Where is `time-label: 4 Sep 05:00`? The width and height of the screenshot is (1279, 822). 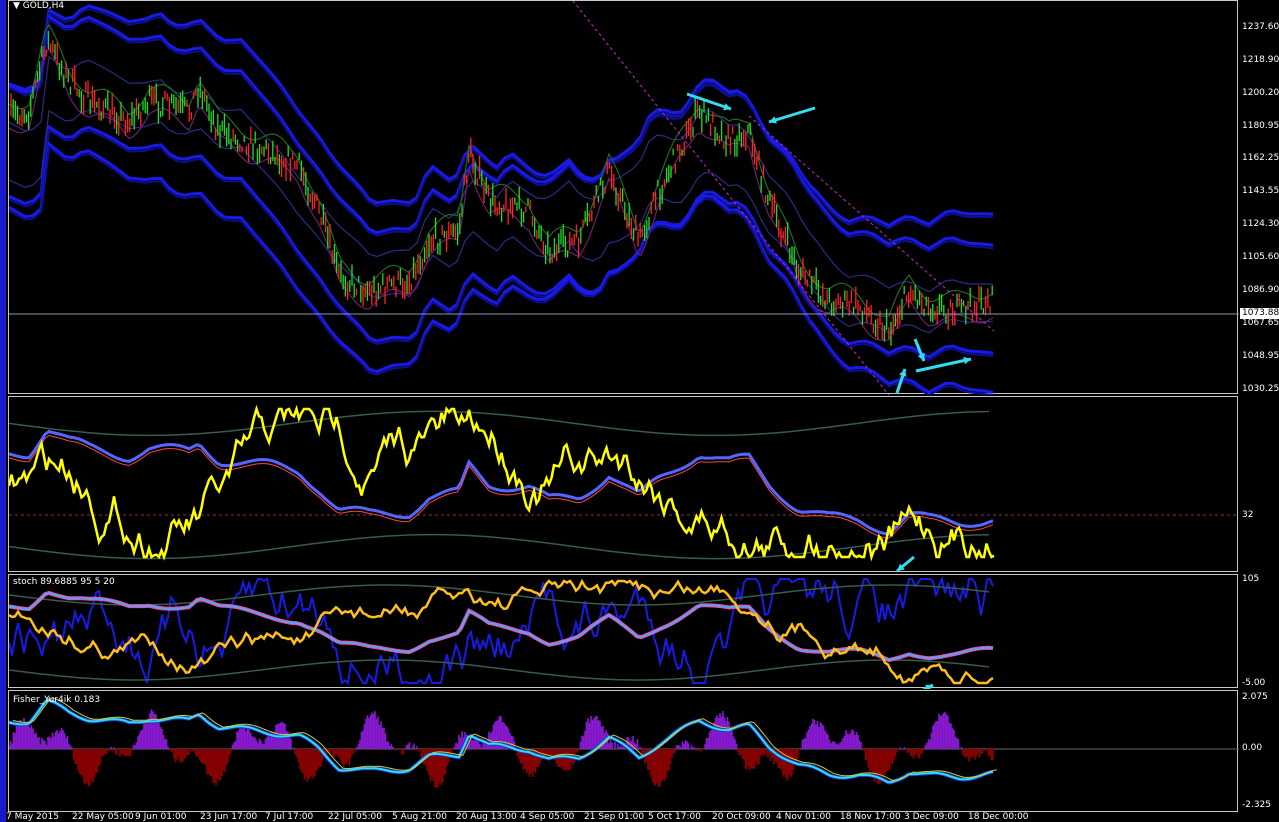 time-label: 4 Sep 05:00 is located at coordinates (547, 817).